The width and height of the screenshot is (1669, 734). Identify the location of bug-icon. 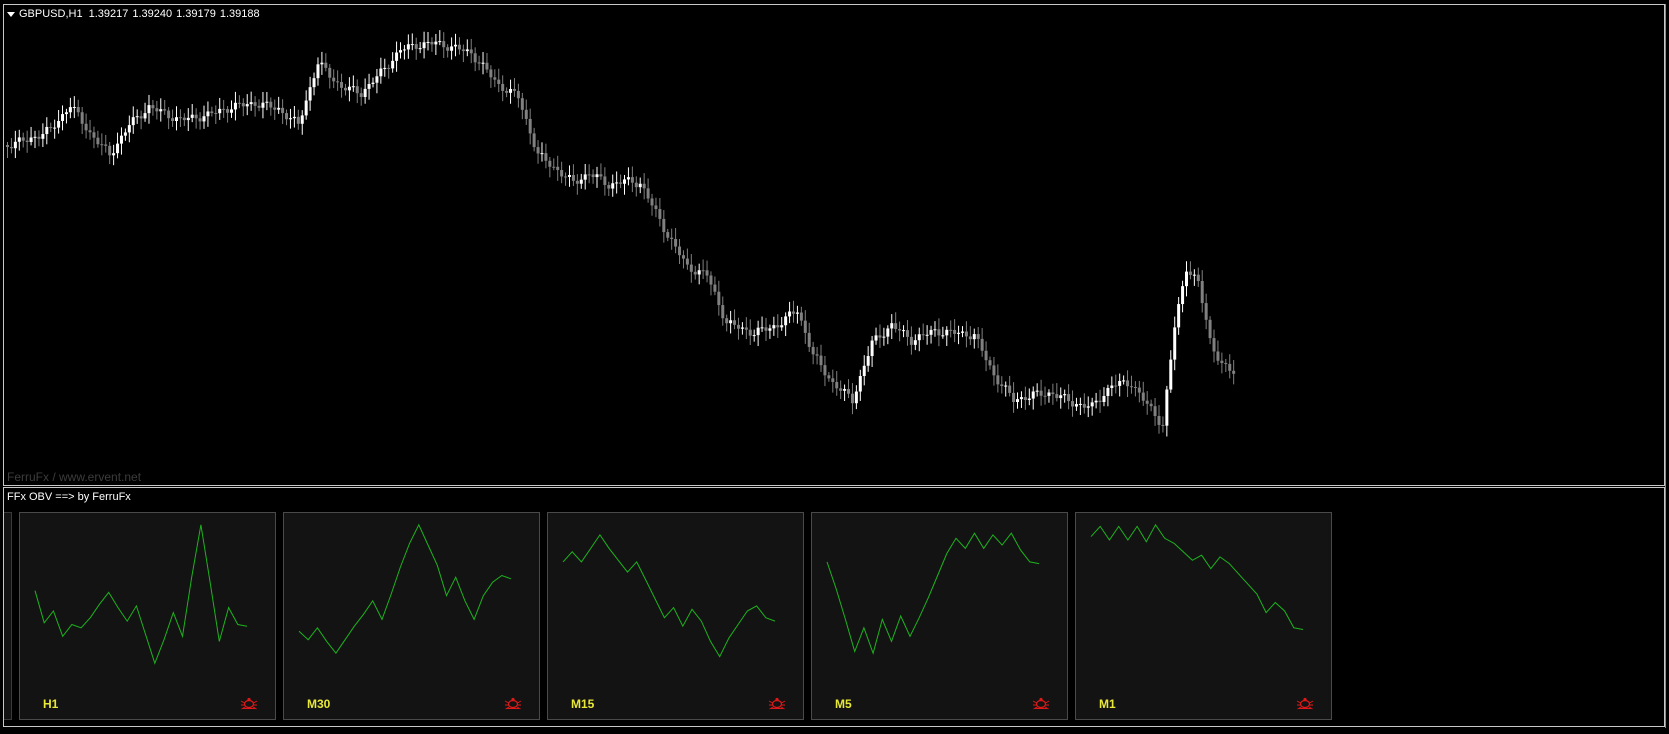
(1305, 703).